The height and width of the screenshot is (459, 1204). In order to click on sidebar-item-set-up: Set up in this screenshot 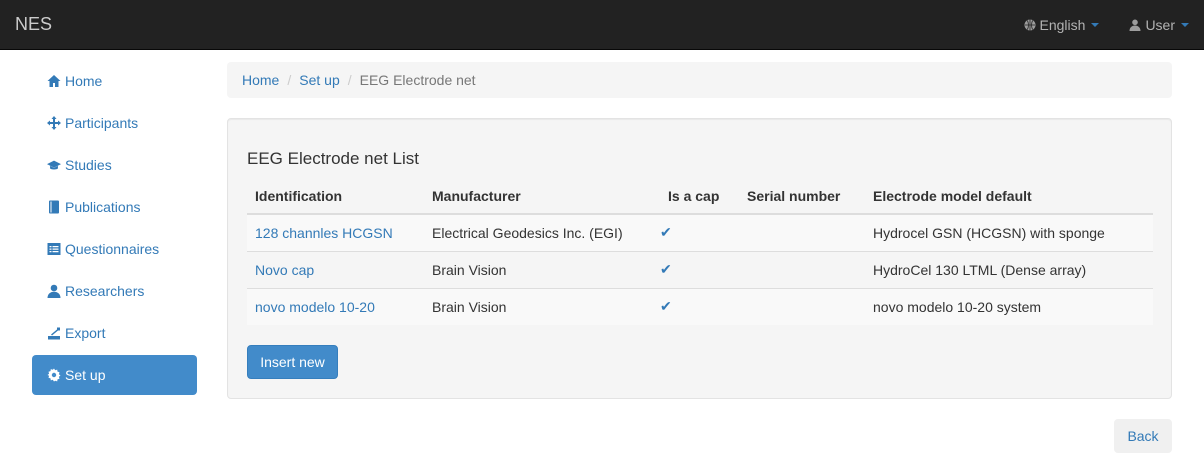, I will do `click(114, 375)`.